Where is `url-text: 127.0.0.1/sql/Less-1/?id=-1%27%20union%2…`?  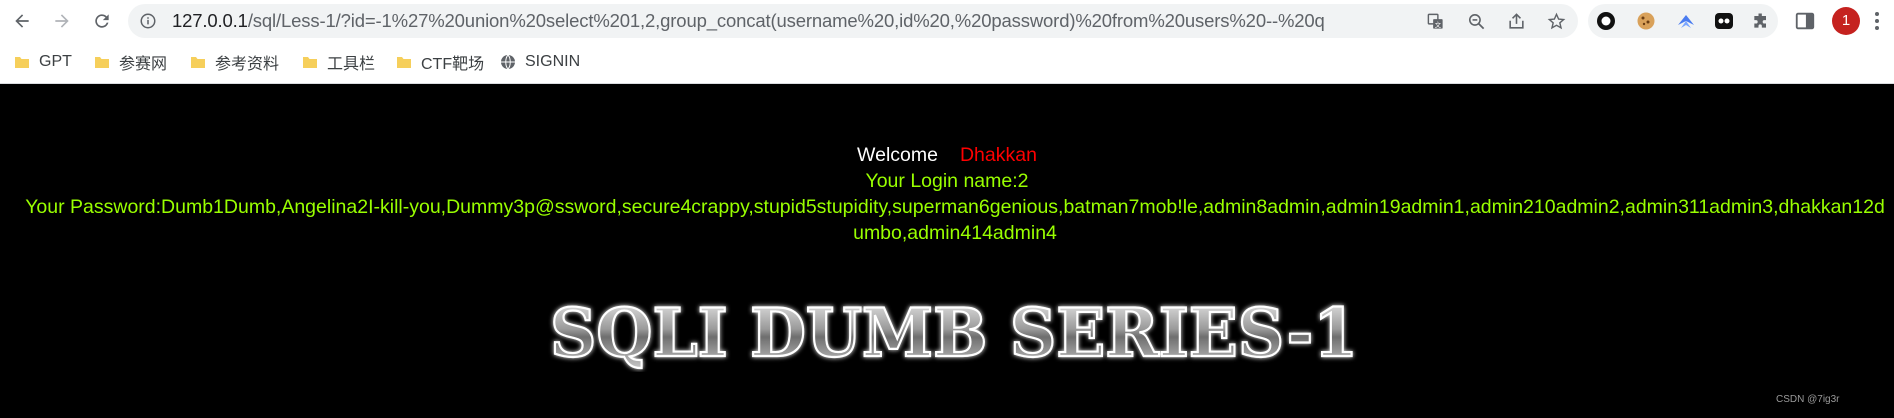 url-text: 127.0.0.1/sql/Less-1/?id=-1%27%20union%2… is located at coordinates (792, 21).